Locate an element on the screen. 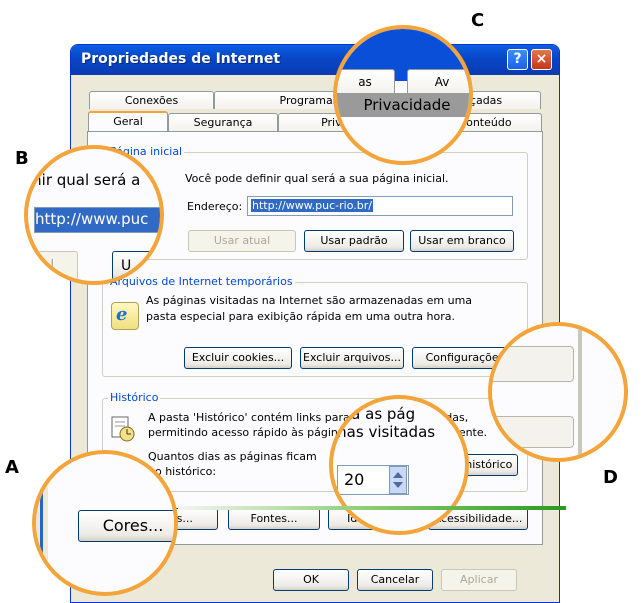 The width and height of the screenshot is (643, 603). zoom-b-button-1: al is located at coordinates (53, 266).